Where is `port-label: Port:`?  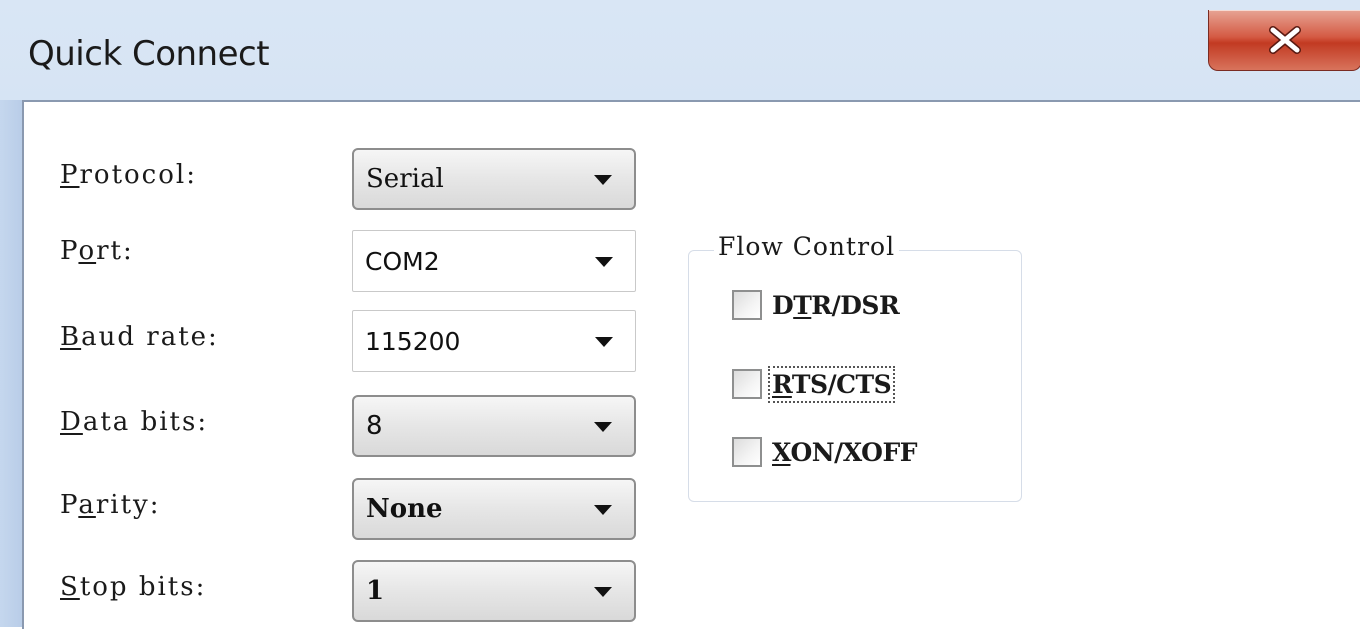
port-label: Port: is located at coordinates (97, 251).